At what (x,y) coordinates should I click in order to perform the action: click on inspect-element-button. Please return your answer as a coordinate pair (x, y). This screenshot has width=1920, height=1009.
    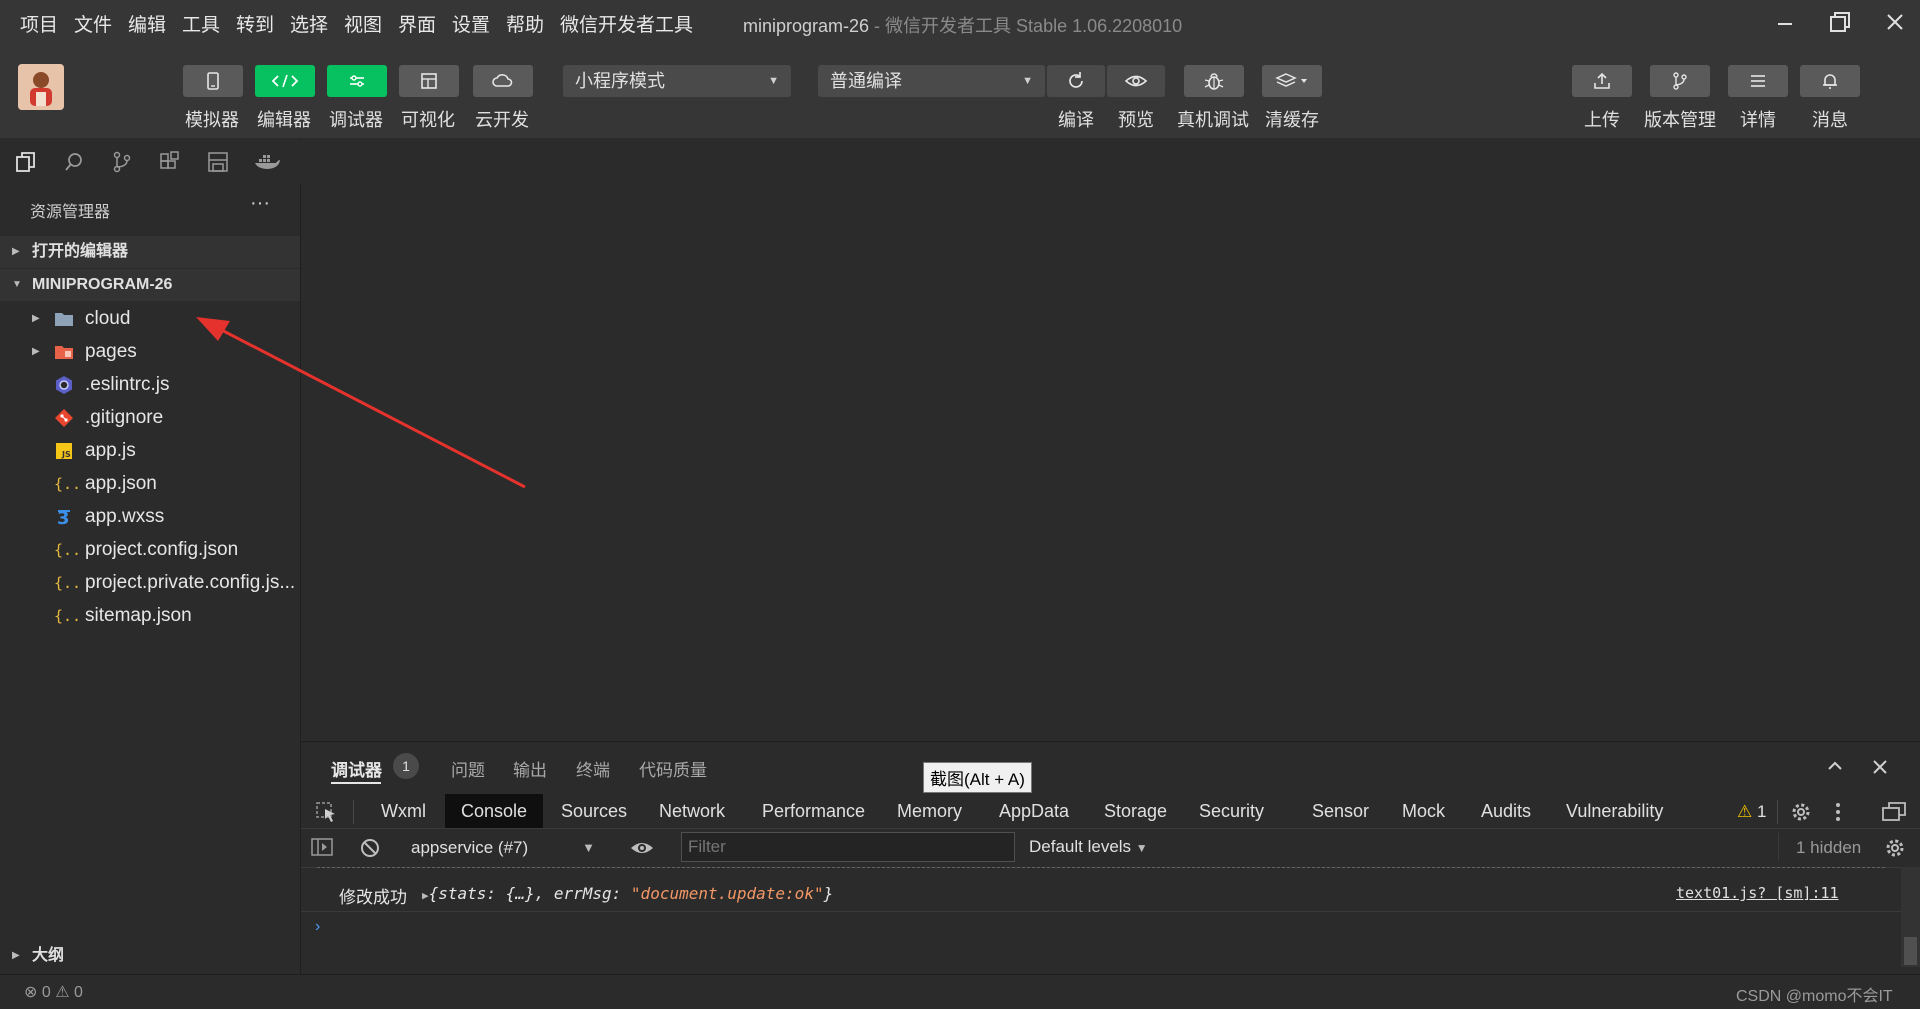
    Looking at the image, I should click on (327, 812).